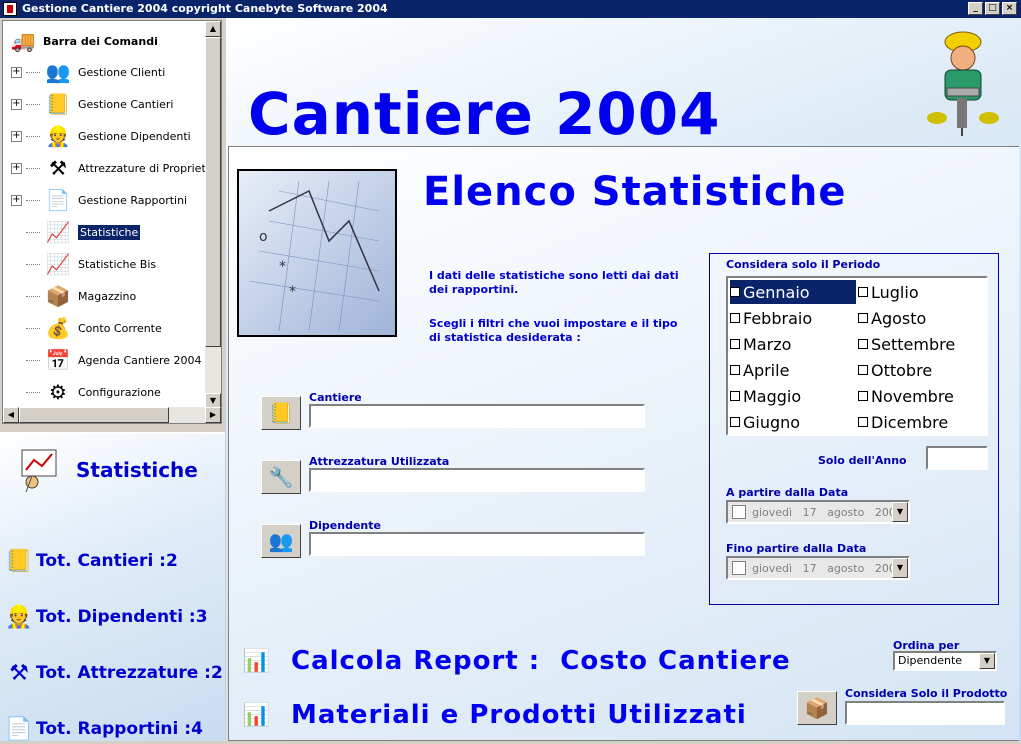  Describe the element at coordinates (477, 416) in the screenshot. I see `cantiere-input` at that location.